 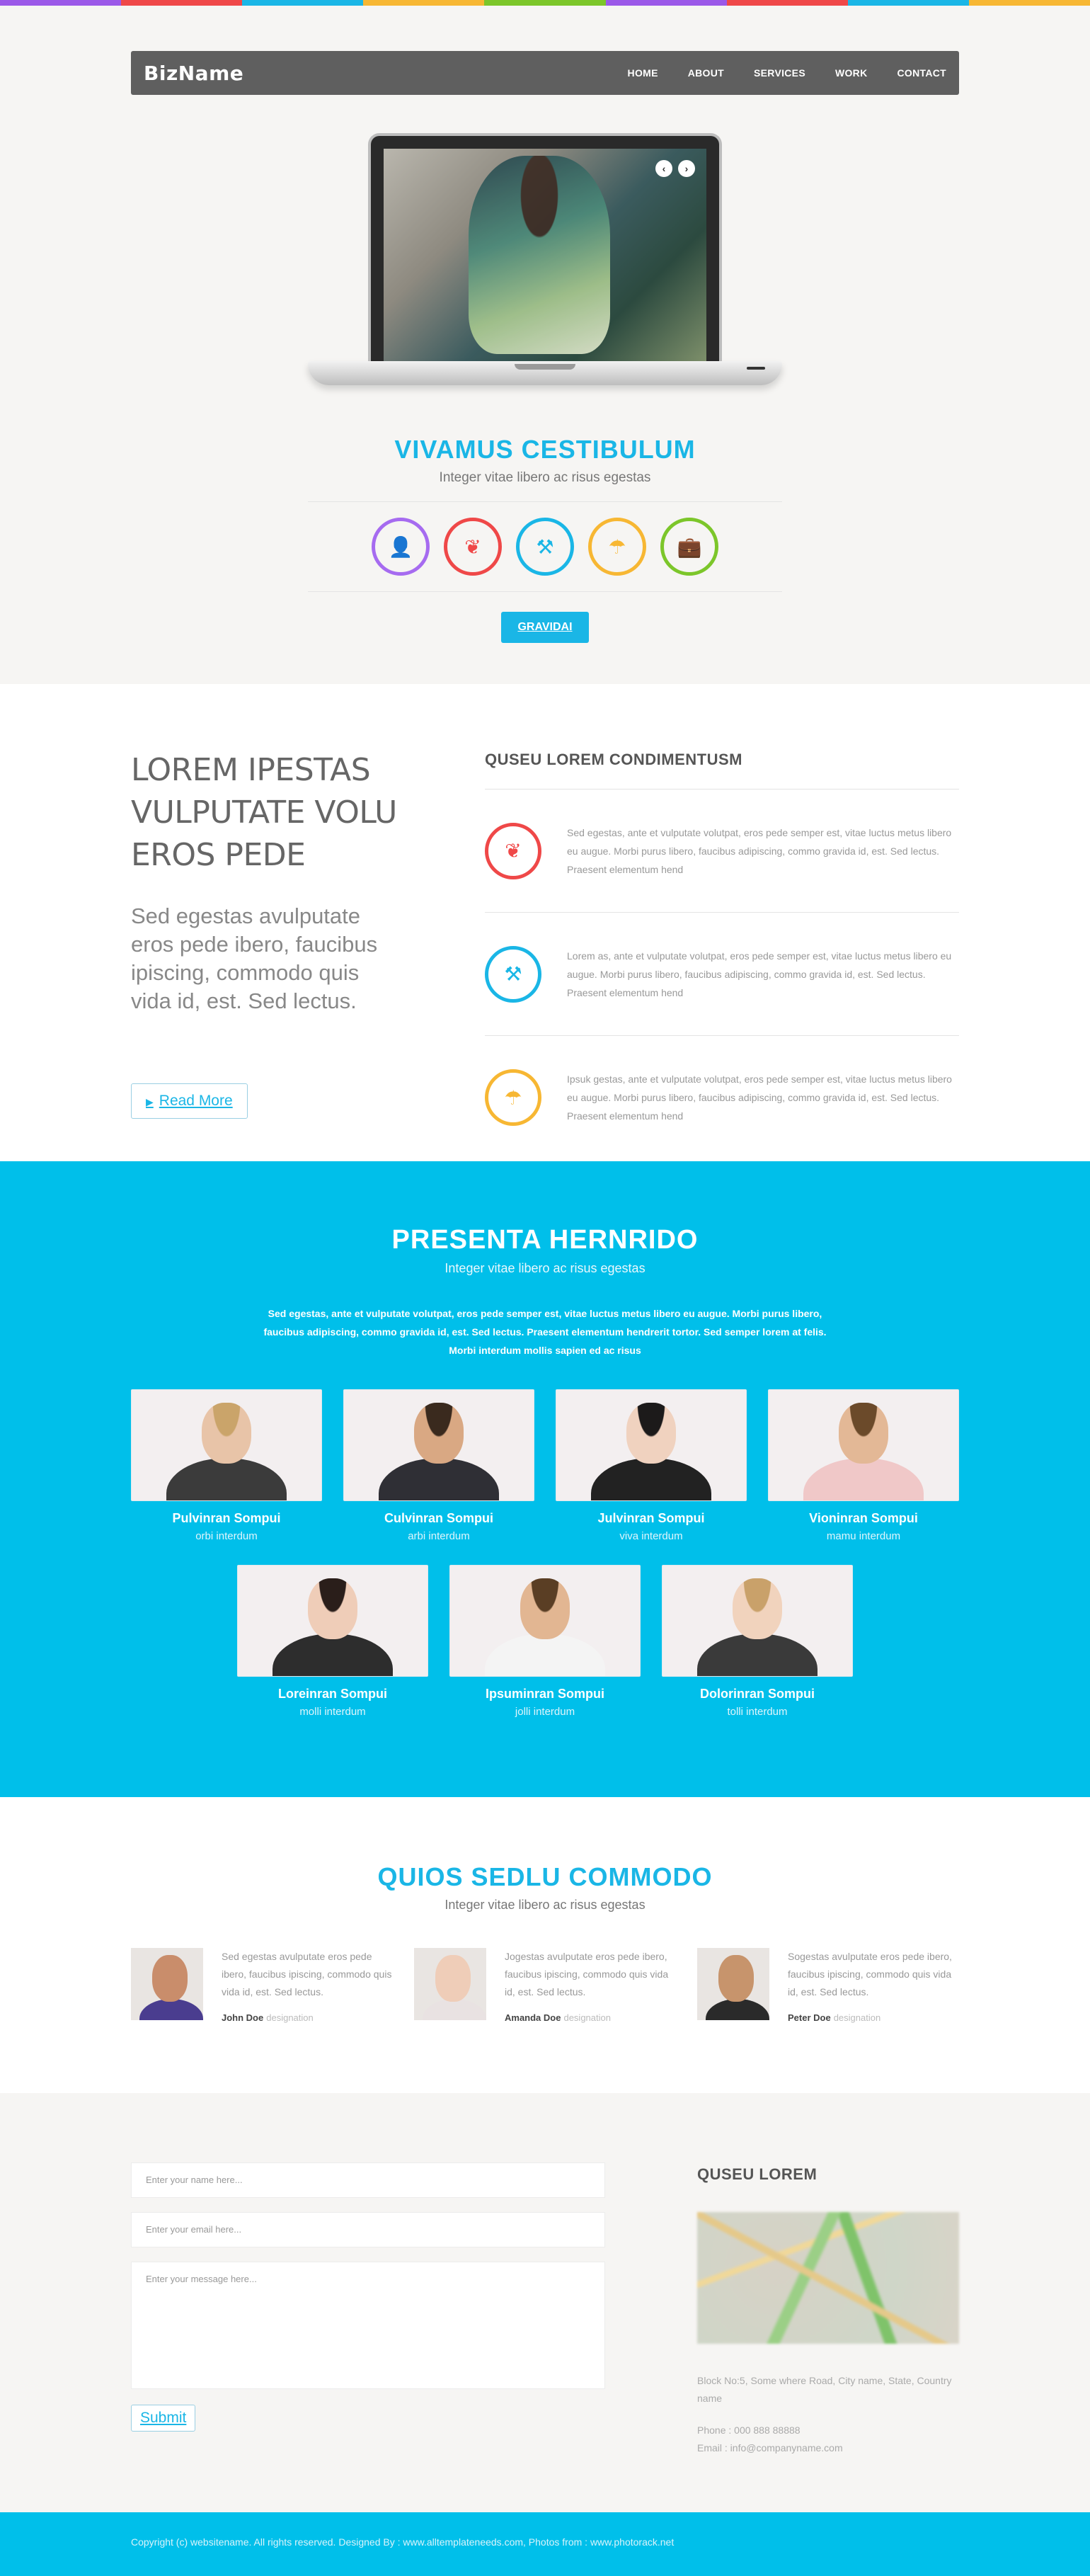 I want to click on slider-image: ‹ ›, so click(x=545, y=255).